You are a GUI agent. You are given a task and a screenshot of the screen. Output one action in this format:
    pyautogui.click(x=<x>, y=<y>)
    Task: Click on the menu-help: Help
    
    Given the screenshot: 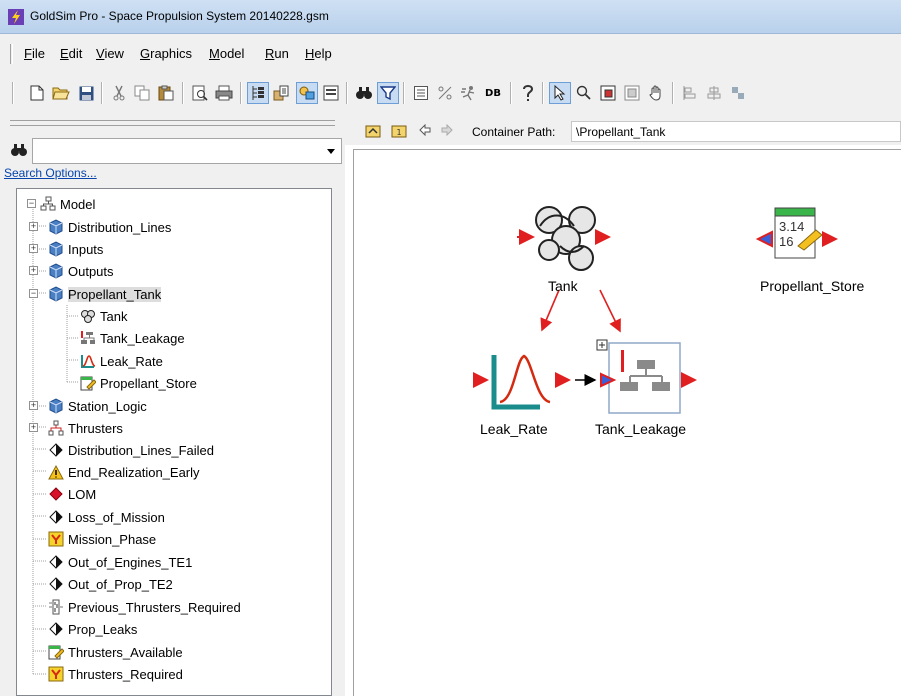 What is the action you would take?
    pyautogui.click(x=318, y=53)
    